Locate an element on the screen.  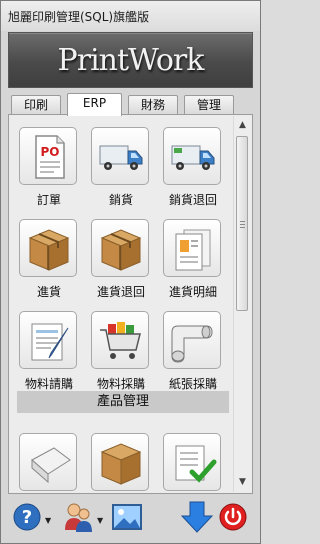
product-management-section-title: 產品管理 is located at coordinates (123, 402).